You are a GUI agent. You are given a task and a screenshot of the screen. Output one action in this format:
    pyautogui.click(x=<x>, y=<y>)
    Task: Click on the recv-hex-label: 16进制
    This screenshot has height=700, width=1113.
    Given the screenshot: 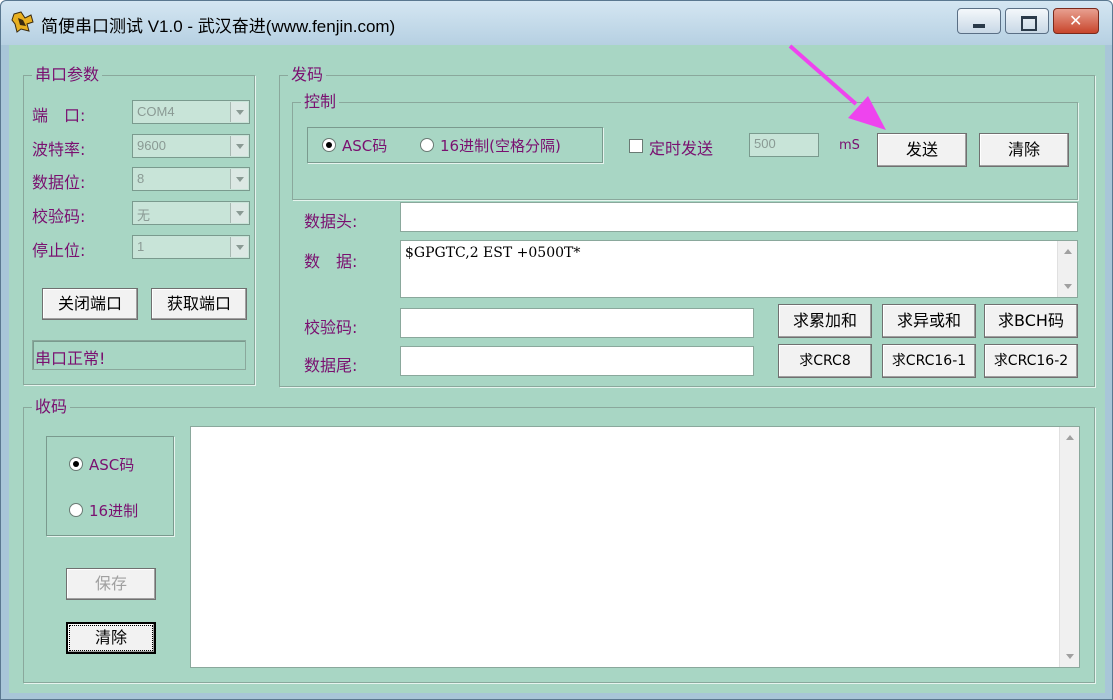 What is the action you would take?
    pyautogui.click(x=114, y=511)
    